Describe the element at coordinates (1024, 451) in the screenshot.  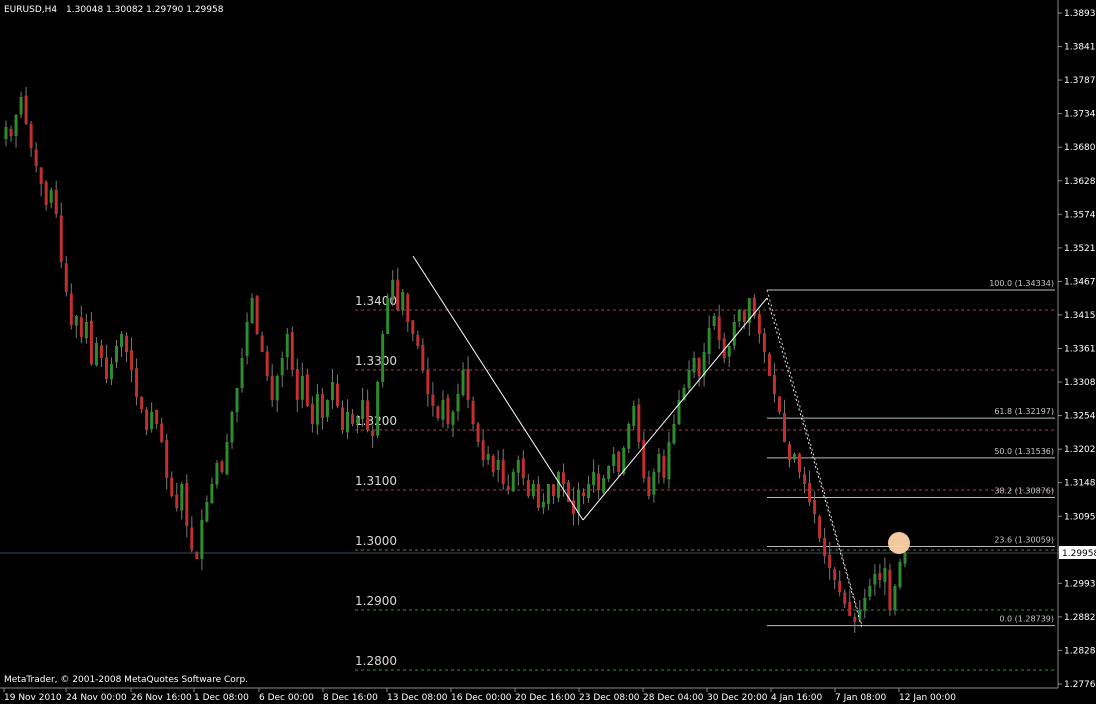
I see `fib-level-label: 50.0 (1.31536)` at that location.